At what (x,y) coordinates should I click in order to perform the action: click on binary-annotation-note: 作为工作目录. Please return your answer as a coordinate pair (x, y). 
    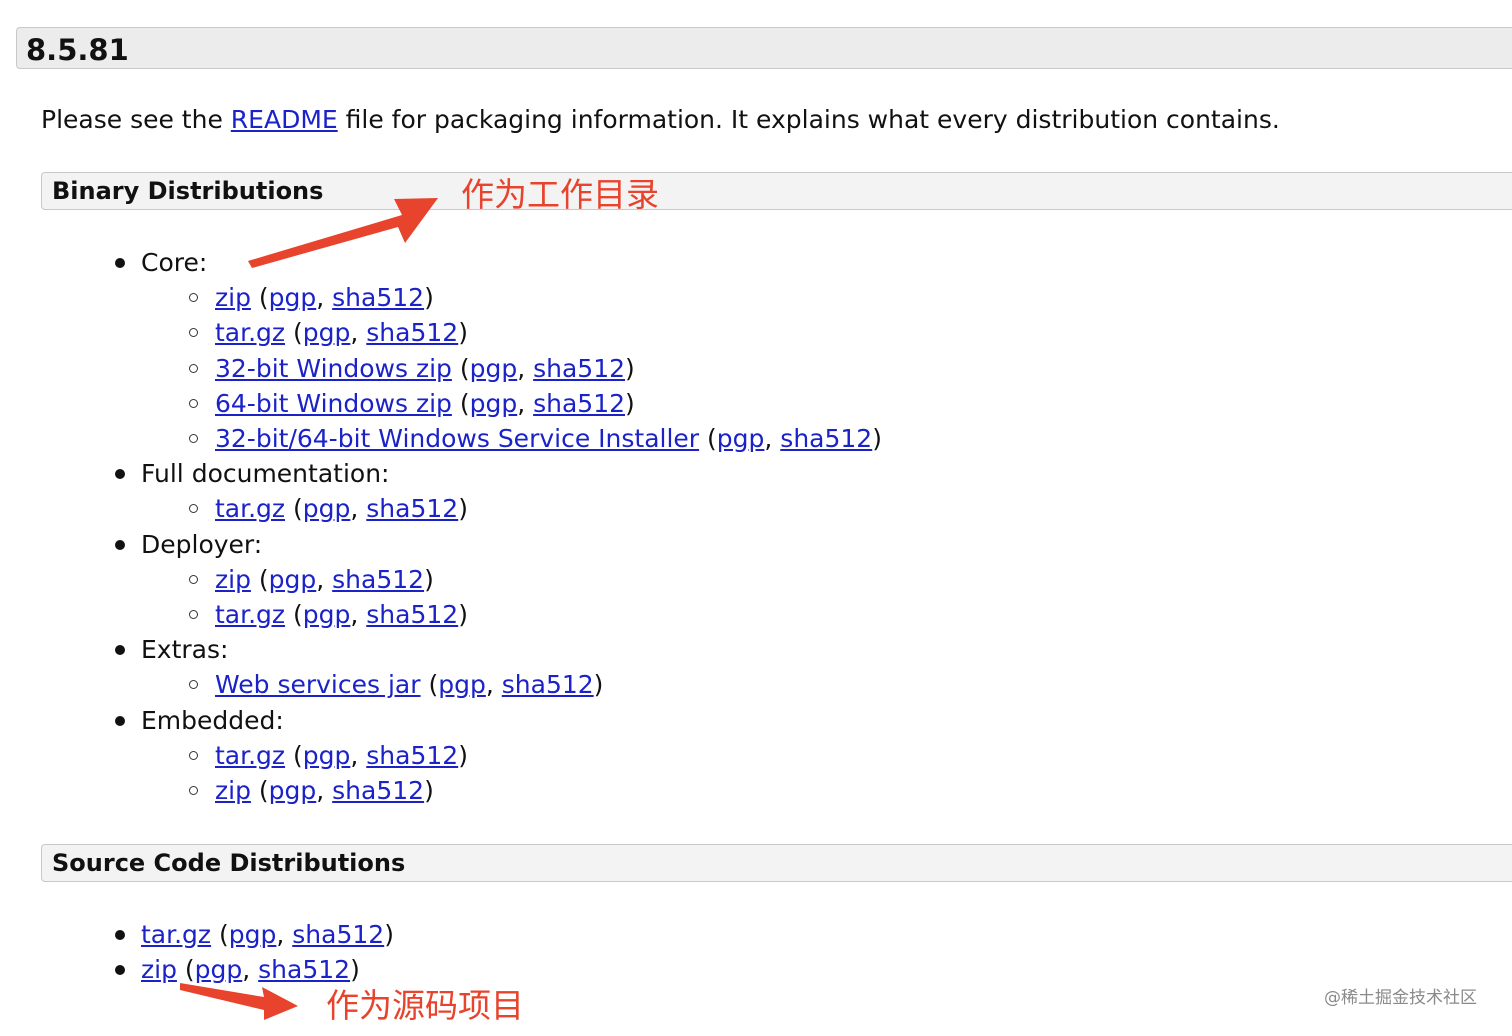
    Looking at the image, I should click on (560, 194).